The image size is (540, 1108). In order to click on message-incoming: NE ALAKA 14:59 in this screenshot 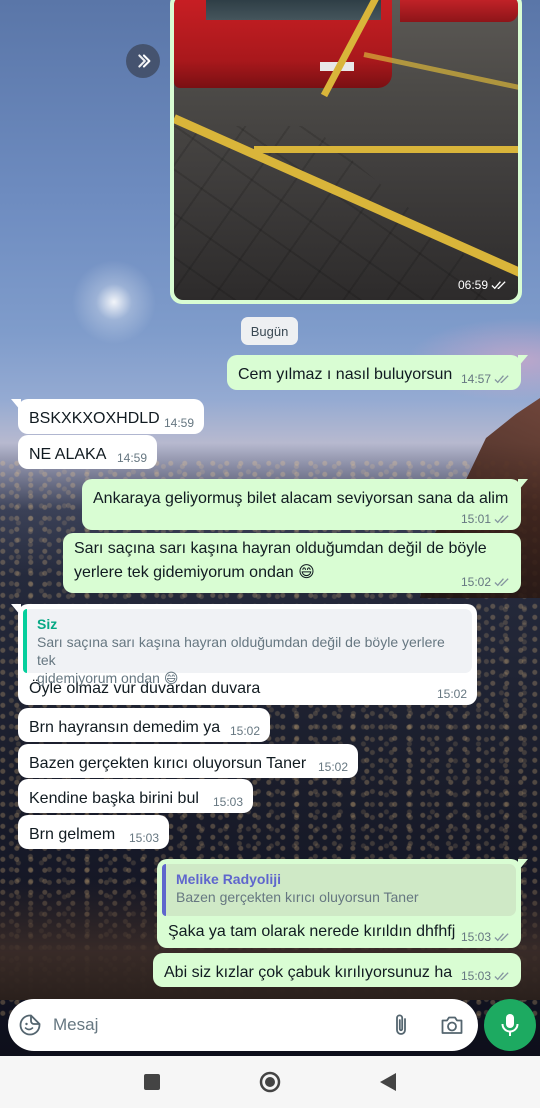, I will do `click(87, 452)`.